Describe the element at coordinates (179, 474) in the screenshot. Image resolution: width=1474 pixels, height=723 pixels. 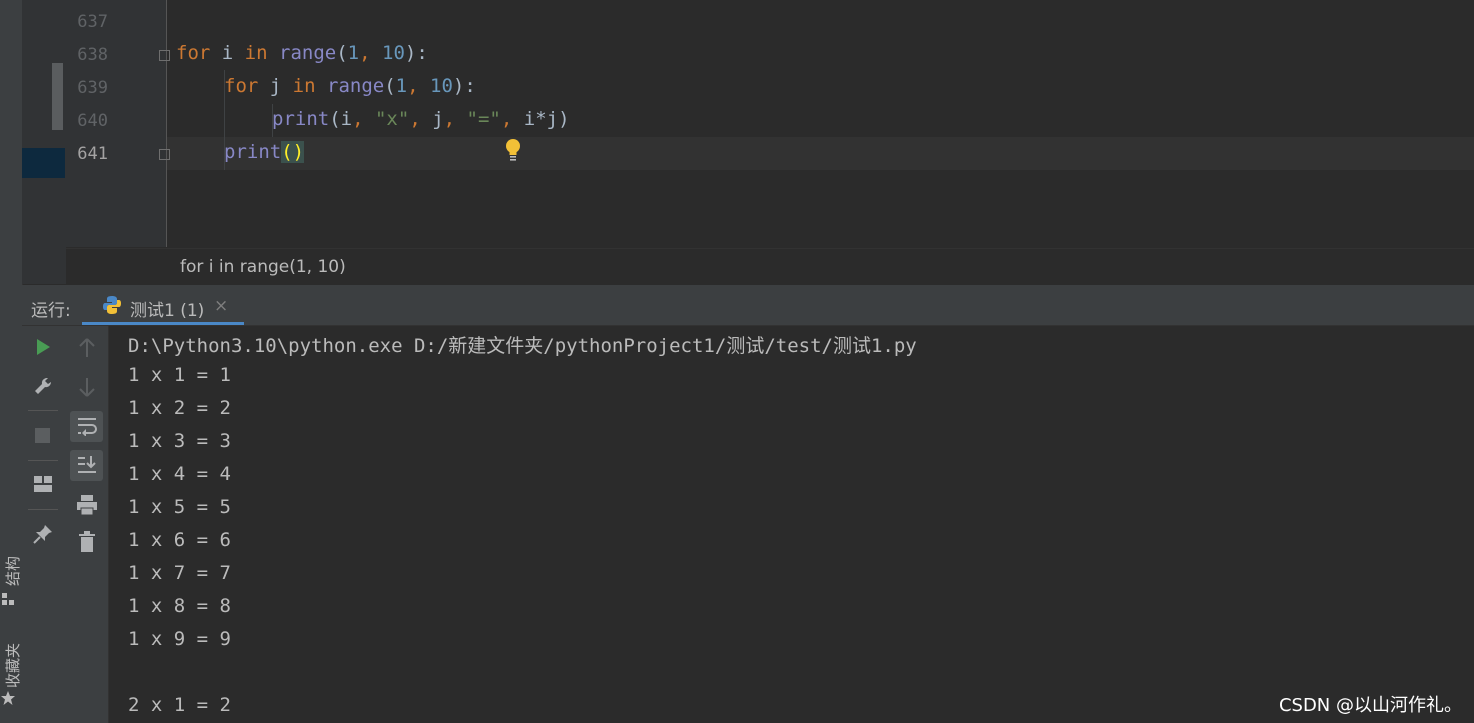
I see `console-line: 1 x 4 = 4` at that location.